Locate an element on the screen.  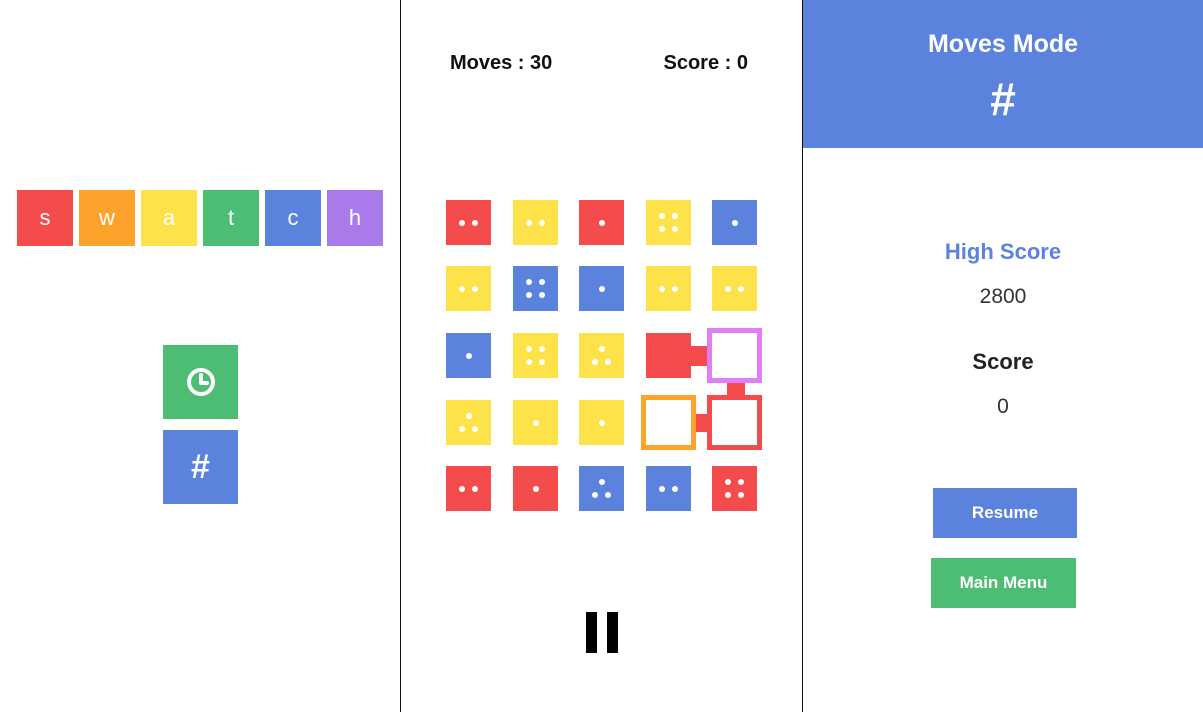
pause-button is located at coordinates (602, 632).